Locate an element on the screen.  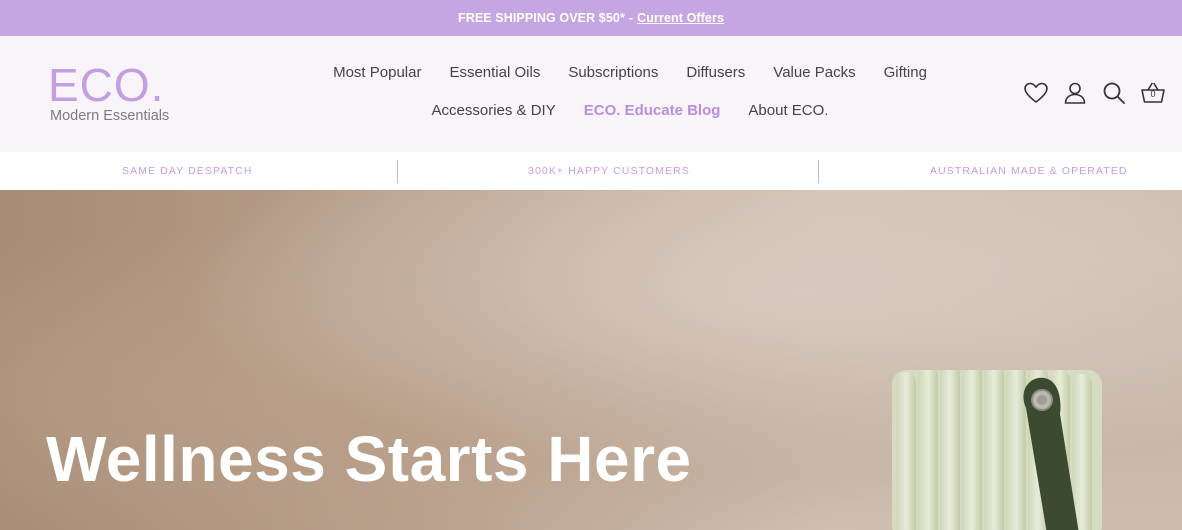
nav-accessories-diy: Accessories & DIY is located at coordinates (494, 110).